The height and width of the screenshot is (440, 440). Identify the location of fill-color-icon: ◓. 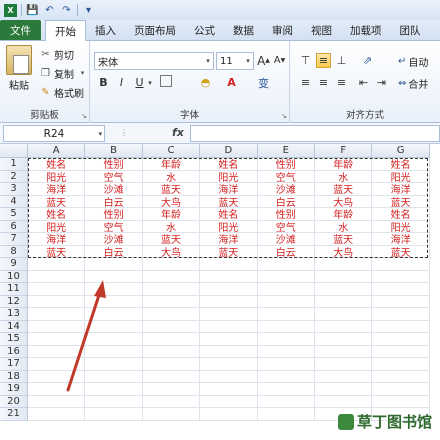
(205, 82).